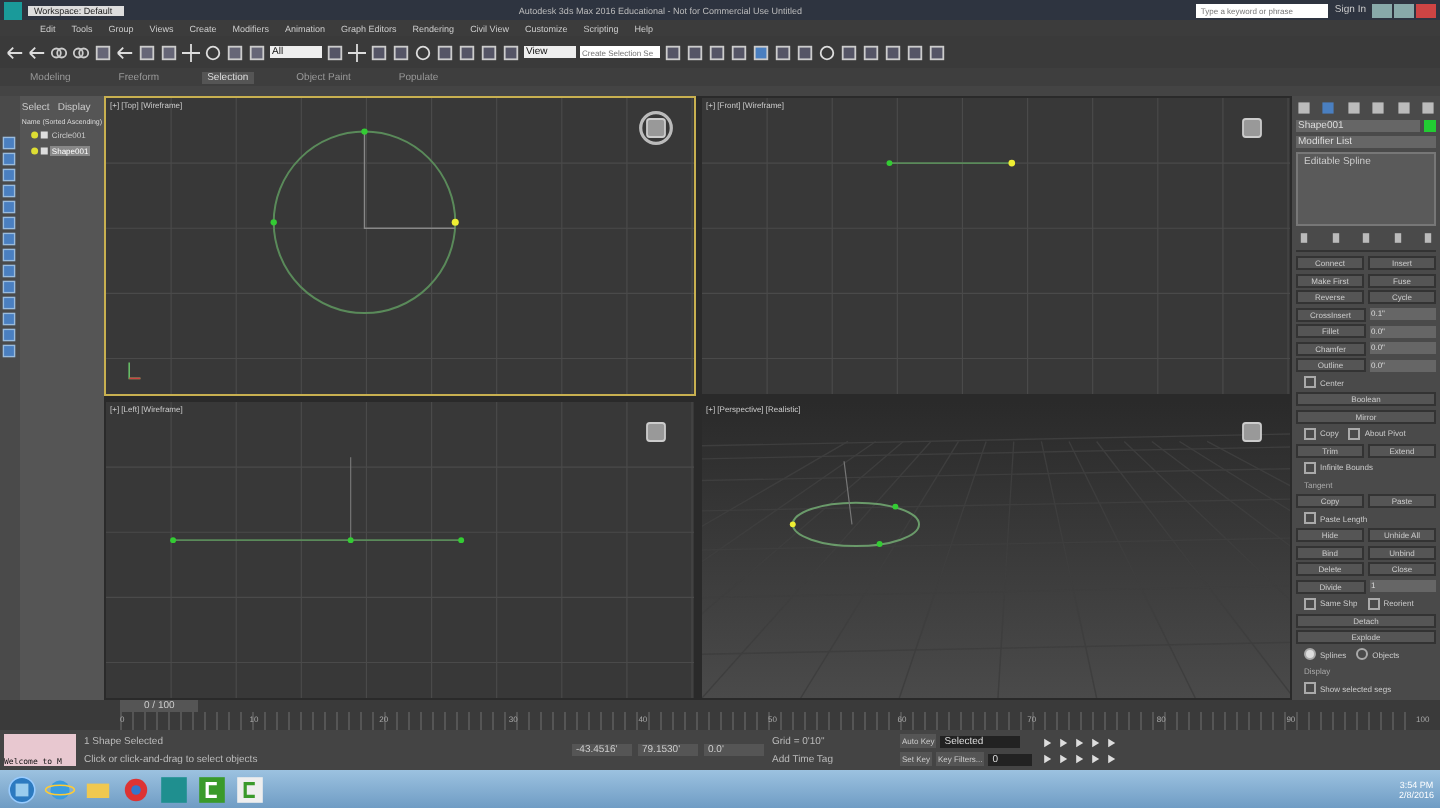 The width and height of the screenshot is (1440, 808). Describe the element at coordinates (1382, 10) in the screenshot. I see `minimize-button` at that location.